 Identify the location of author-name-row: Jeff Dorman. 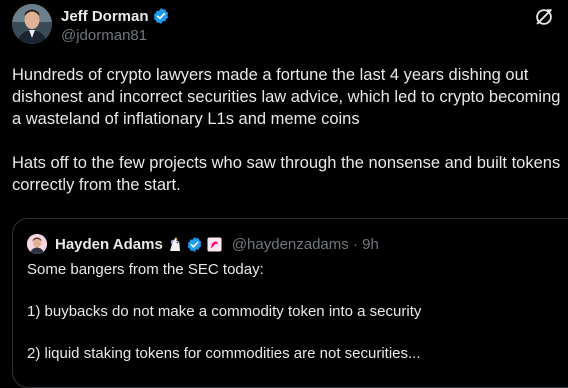
(115, 16).